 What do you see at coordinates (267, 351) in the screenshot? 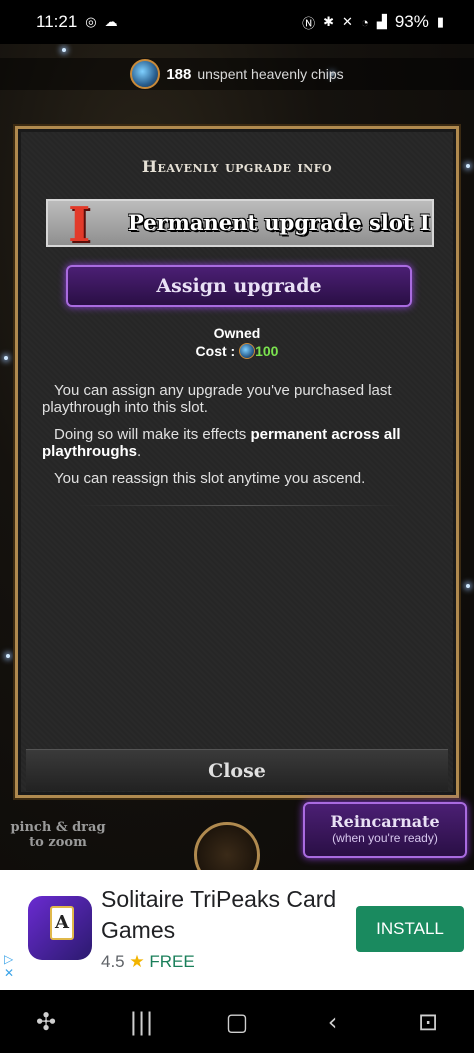
I see `cost-amount: 100` at bounding box center [267, 351].